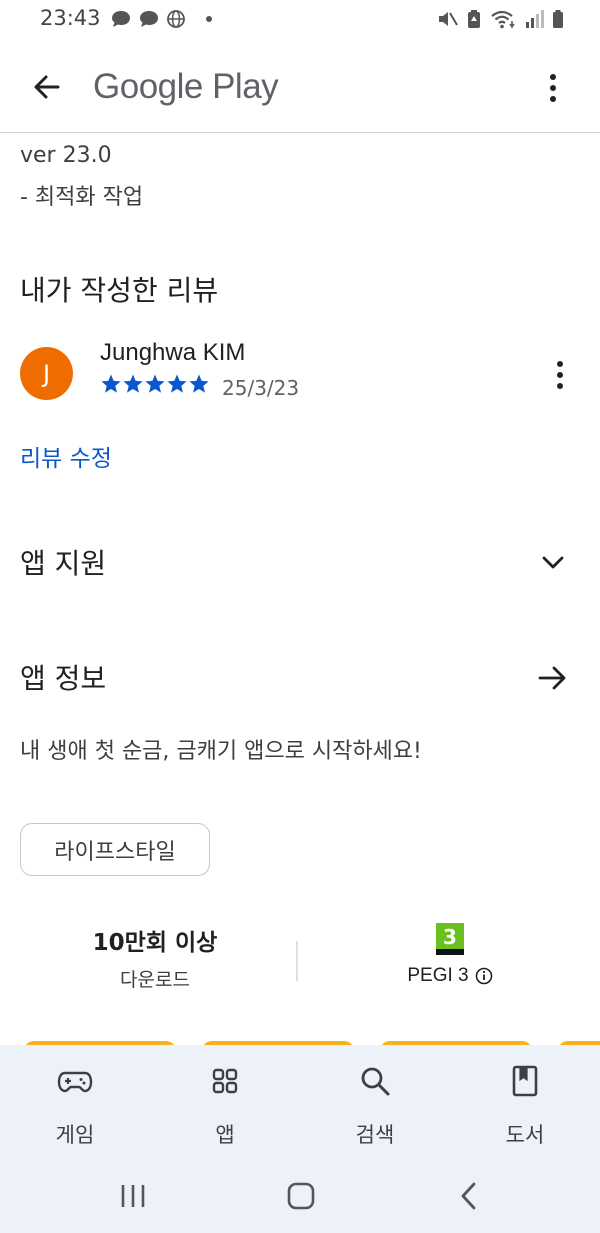 This screenshot has width=600, height=1233. Describe the element at coordinates (155, 957) in the screenshot. I see `downloads-stat: 10만회 이상 다운로드` at that location.